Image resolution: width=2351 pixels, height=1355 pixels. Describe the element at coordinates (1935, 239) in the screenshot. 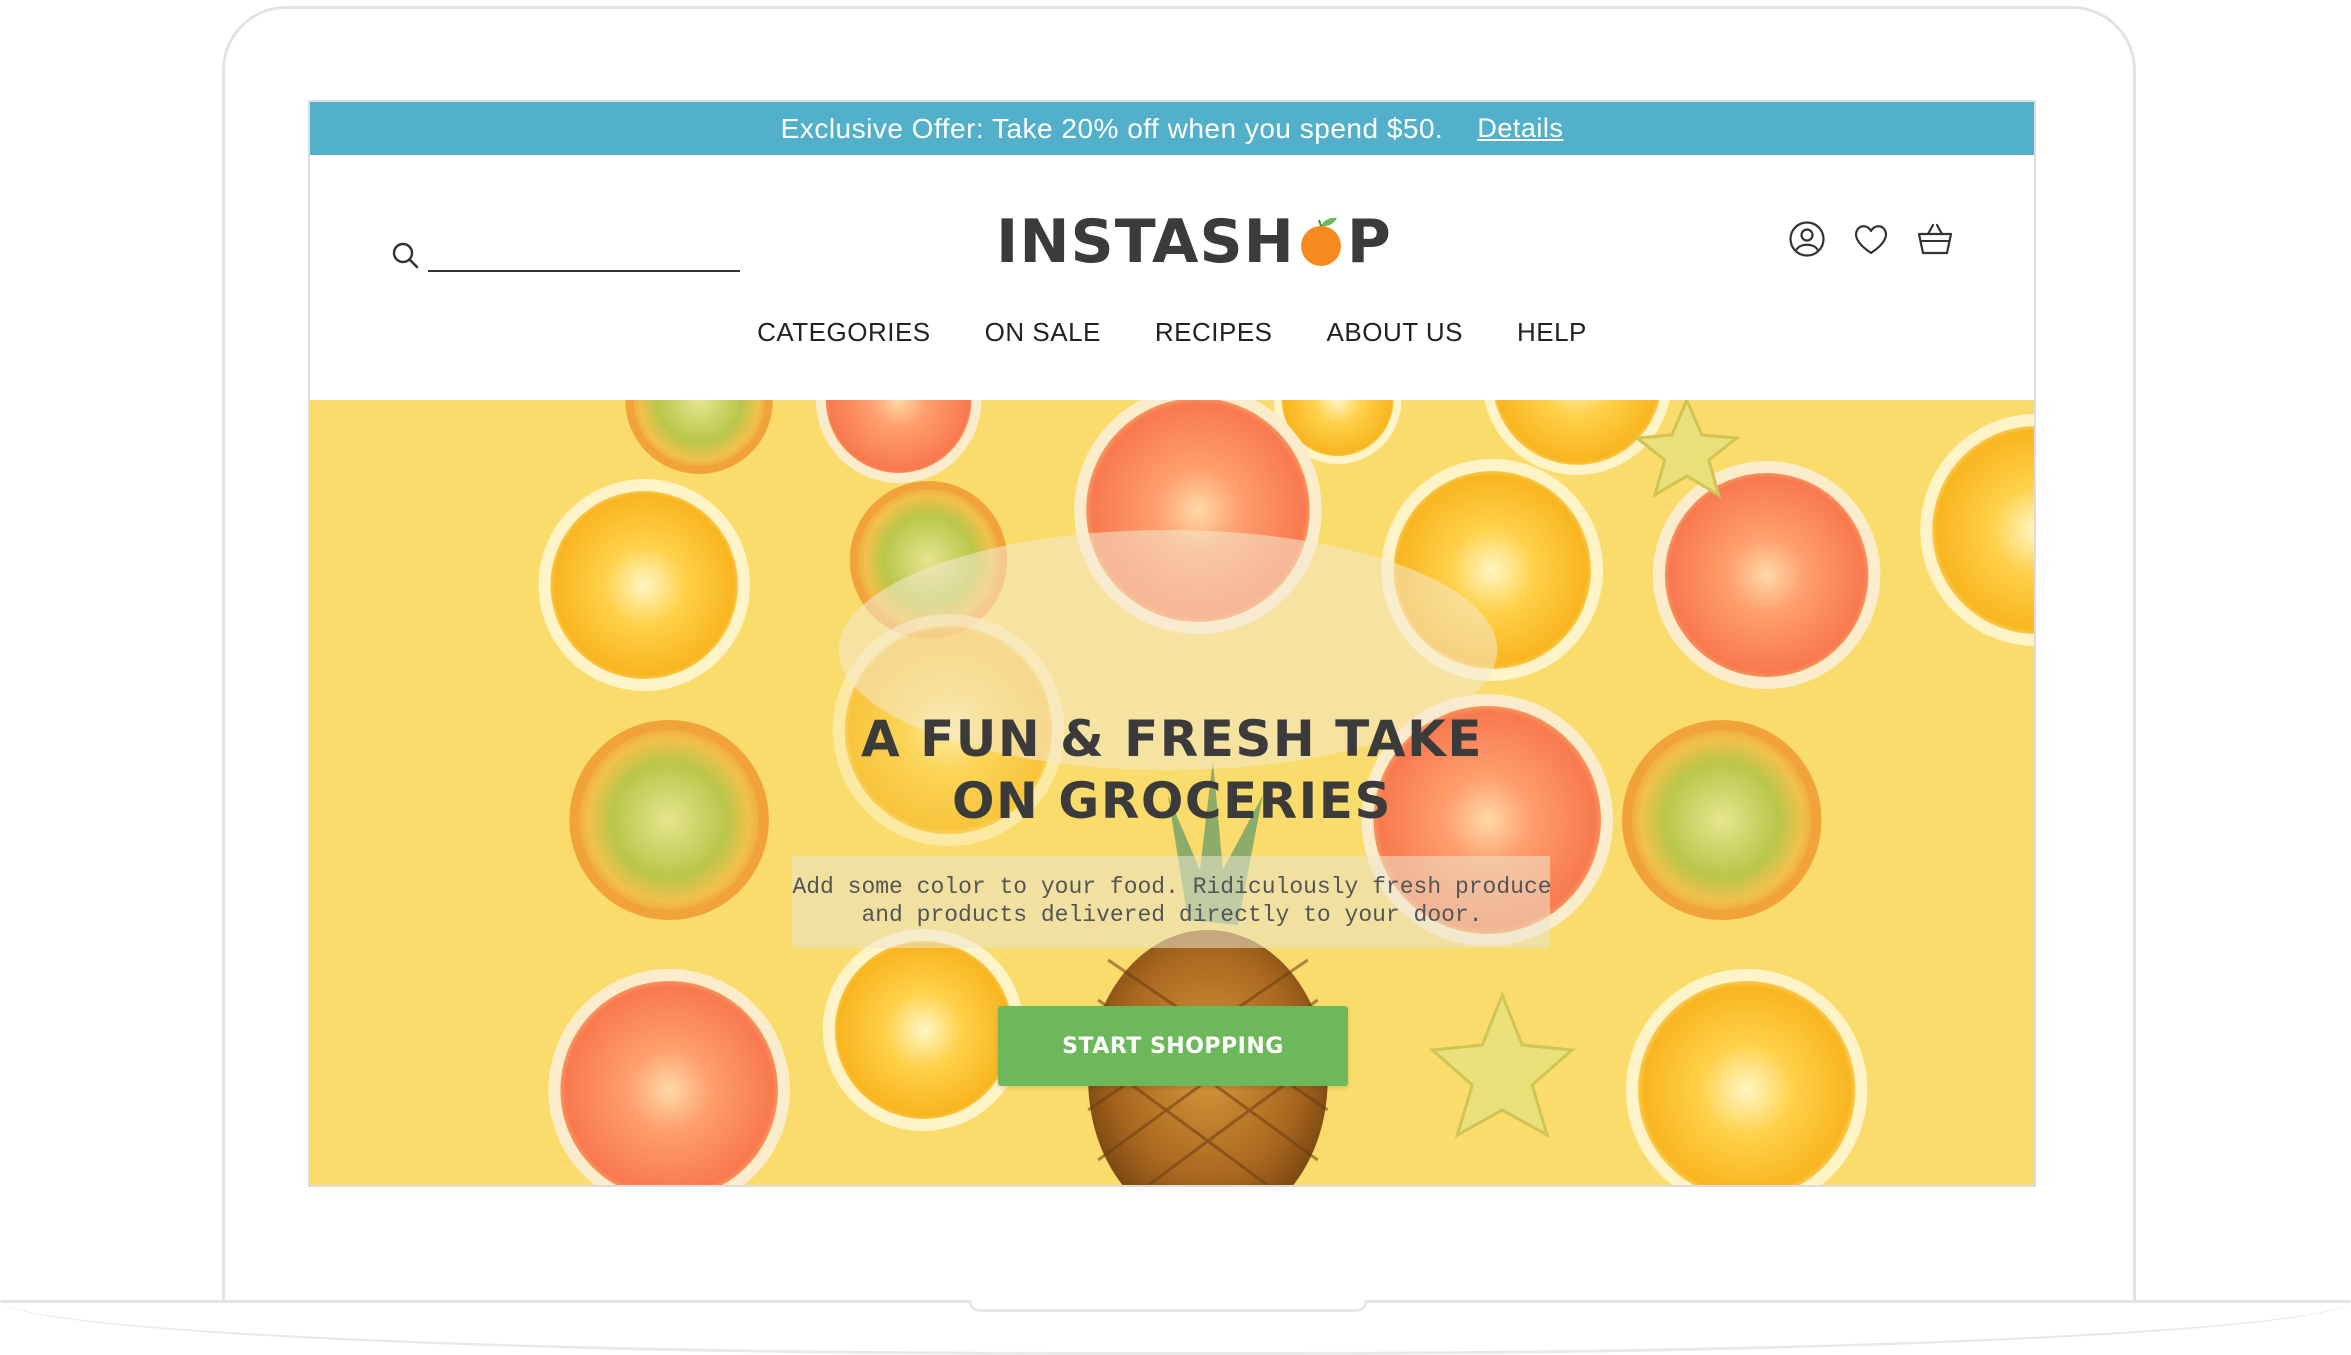

I see `basket-icon` at that location.